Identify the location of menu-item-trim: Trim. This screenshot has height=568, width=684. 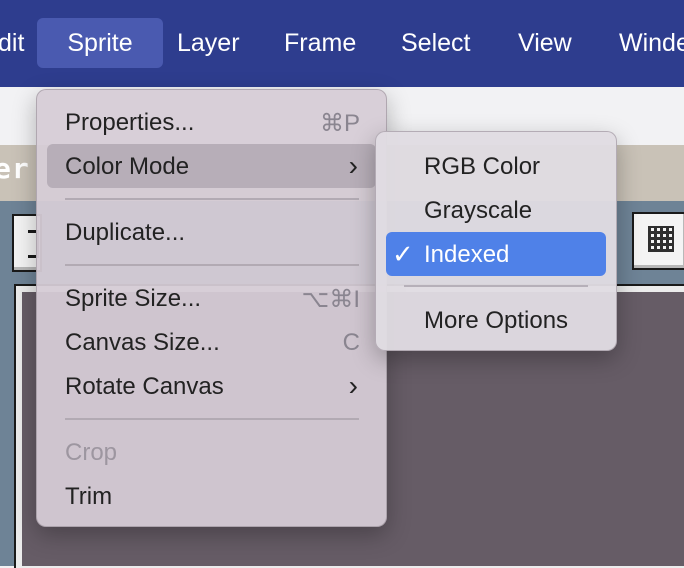
(211, 496).